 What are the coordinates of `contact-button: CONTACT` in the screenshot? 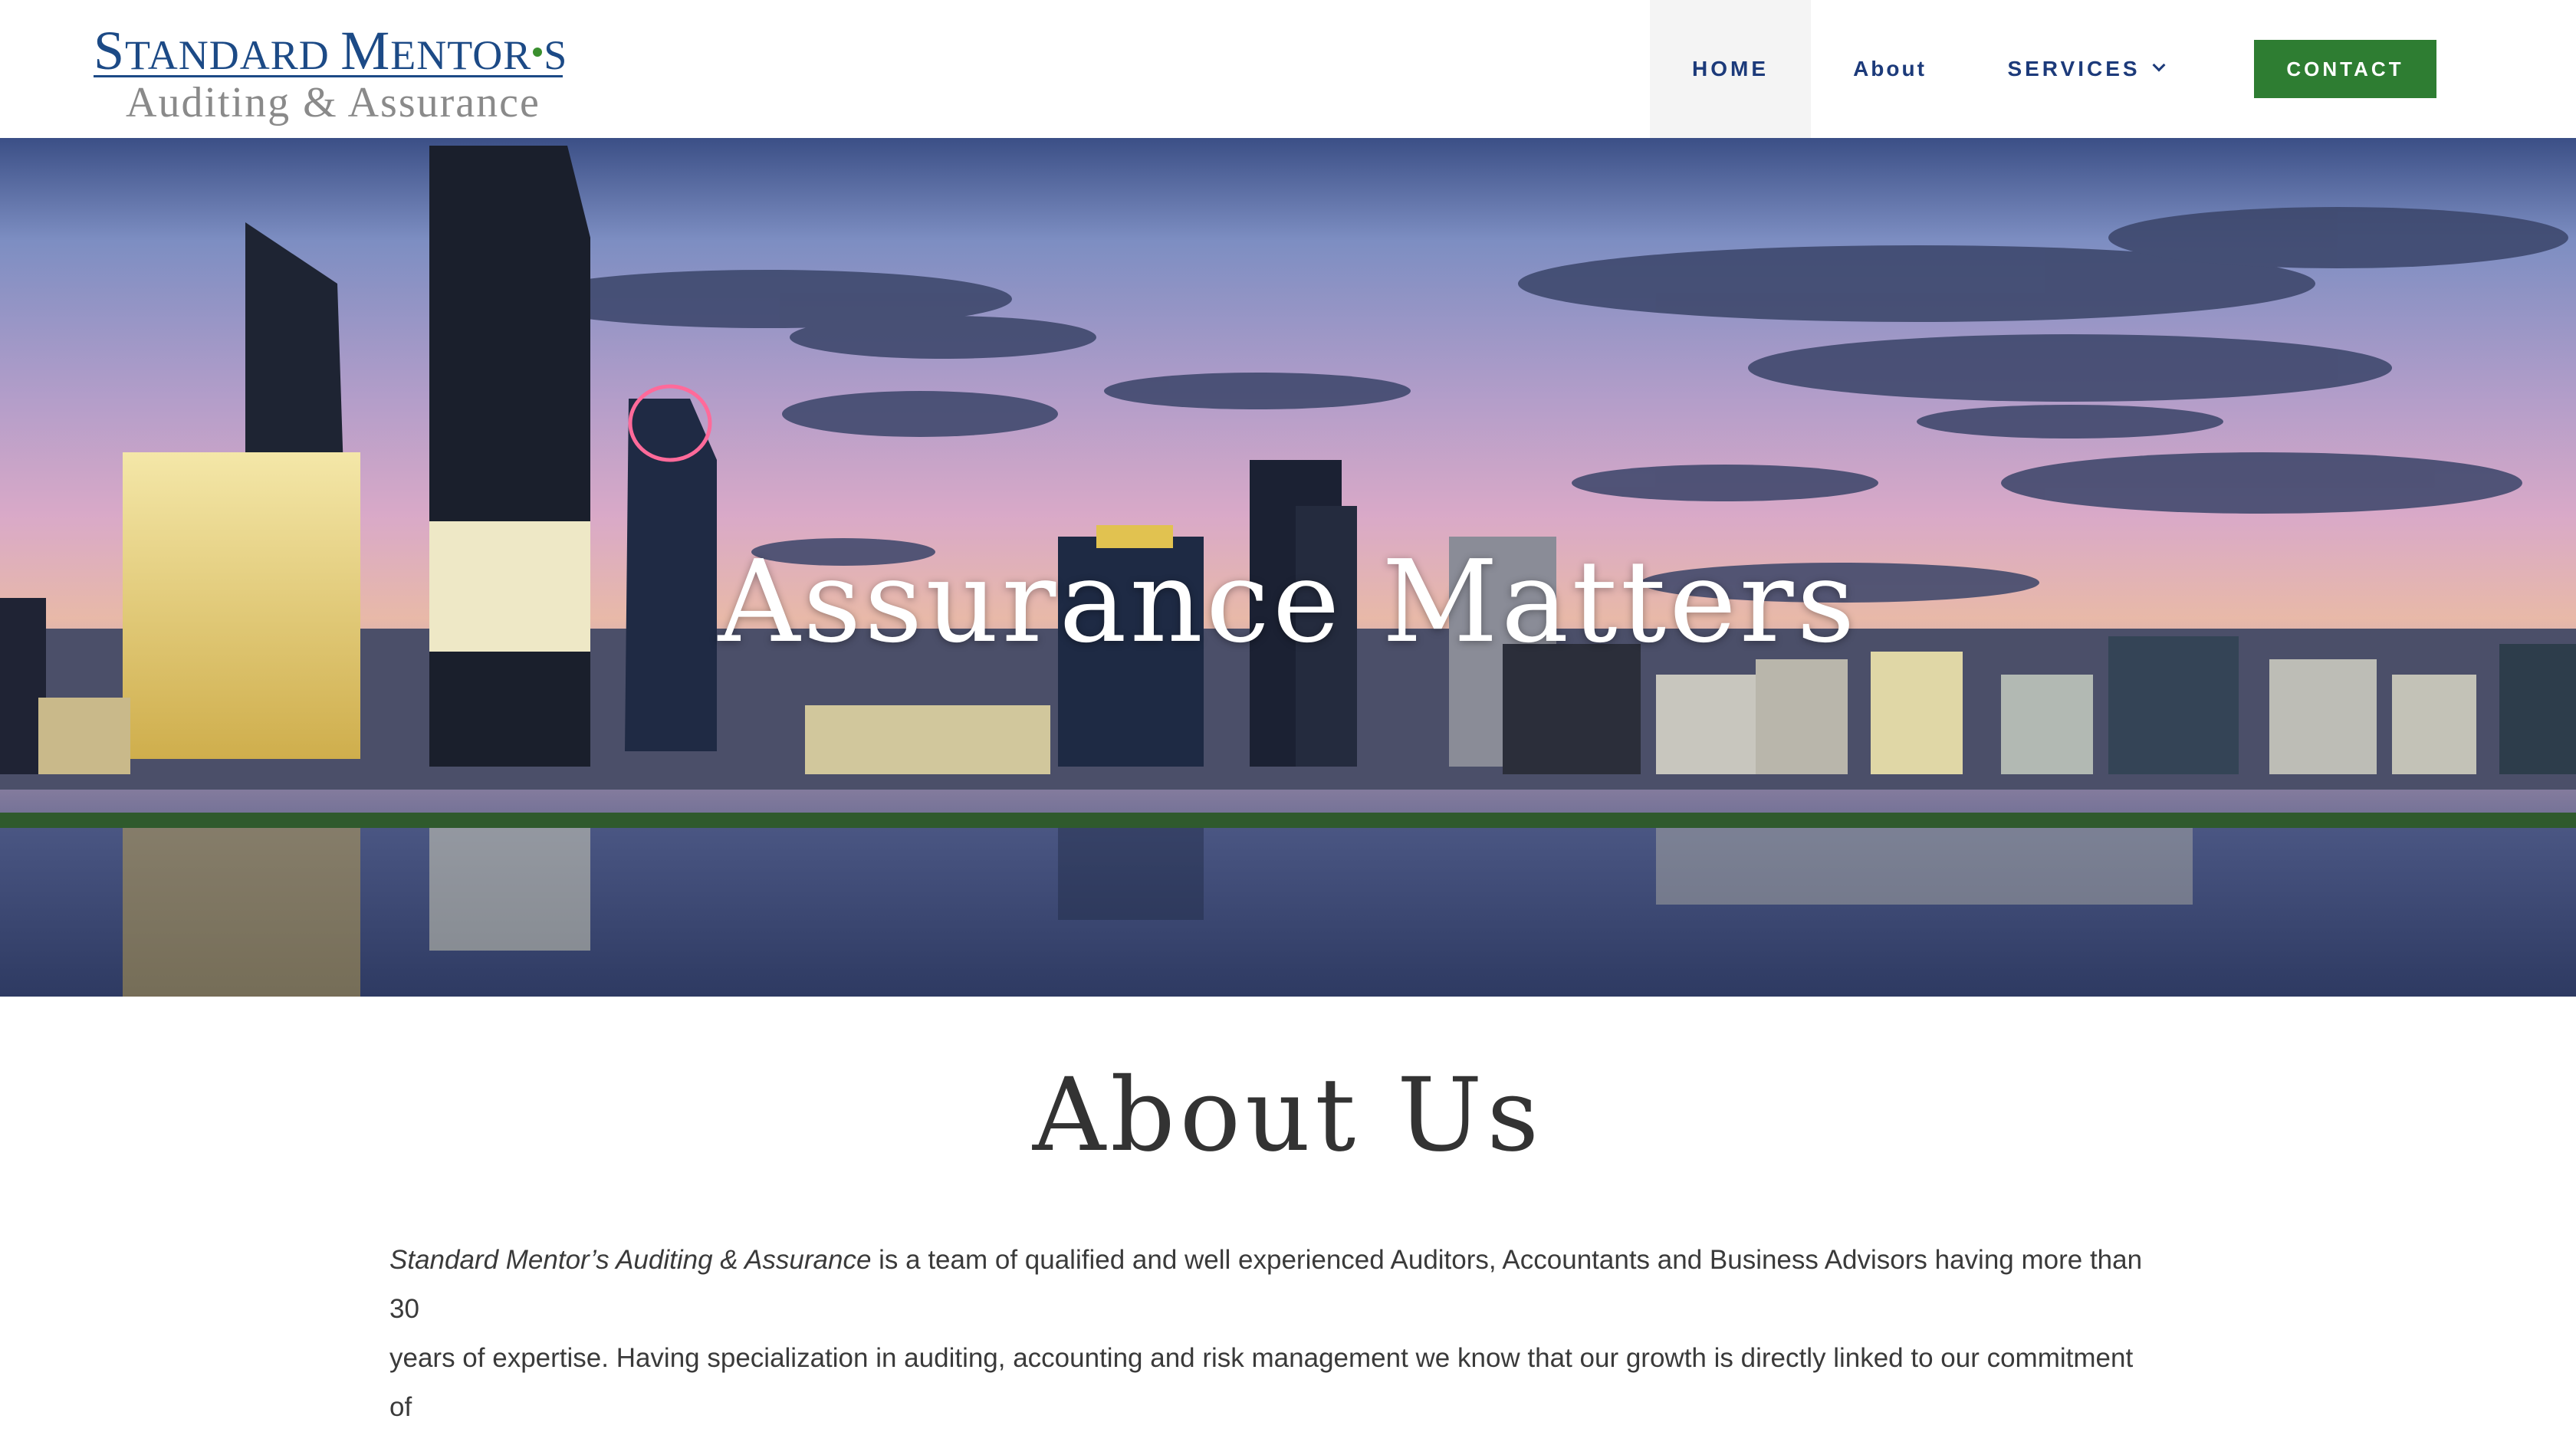 It's located at (2345, 69).